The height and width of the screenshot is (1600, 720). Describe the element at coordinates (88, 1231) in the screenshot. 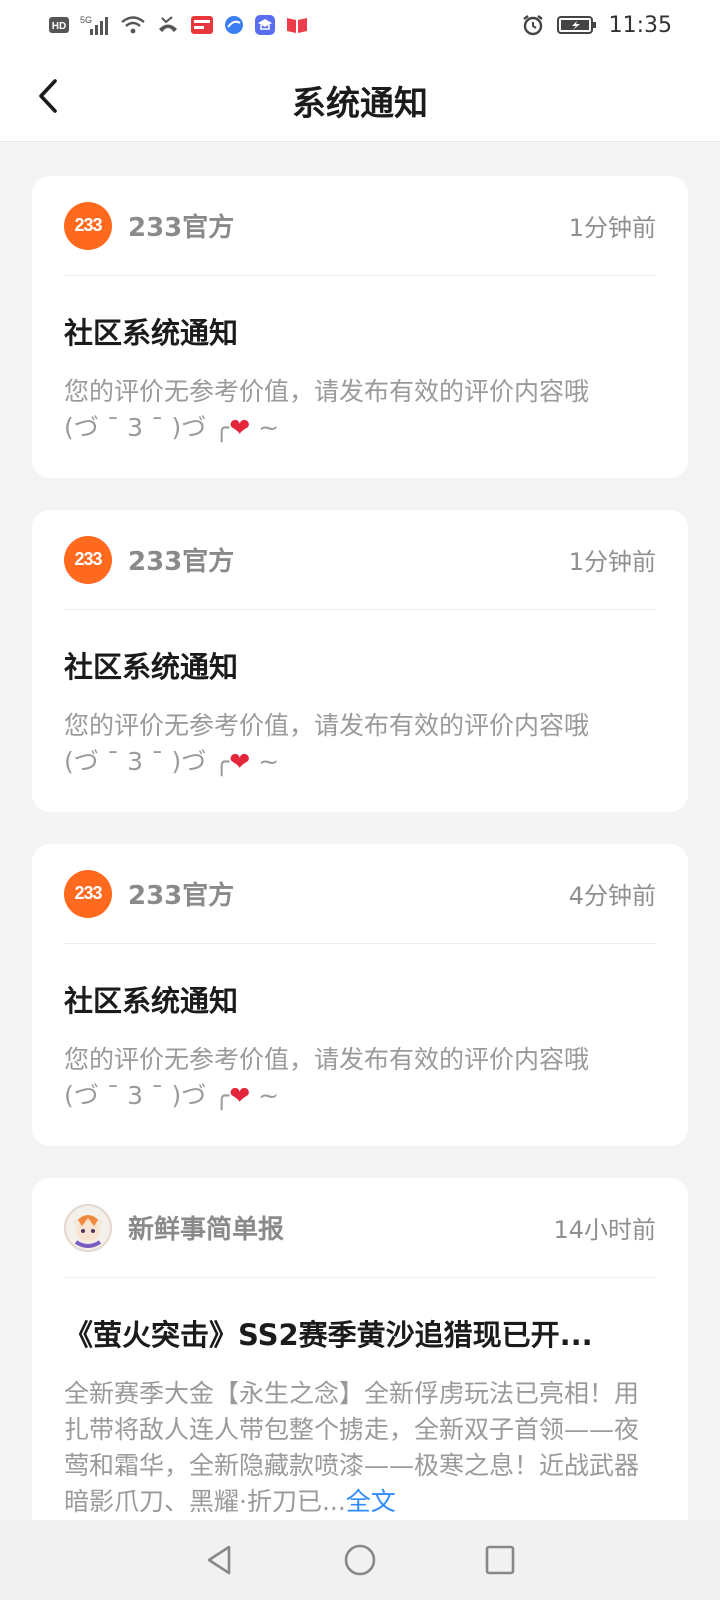

I see `character-avatar-icon` at that location.